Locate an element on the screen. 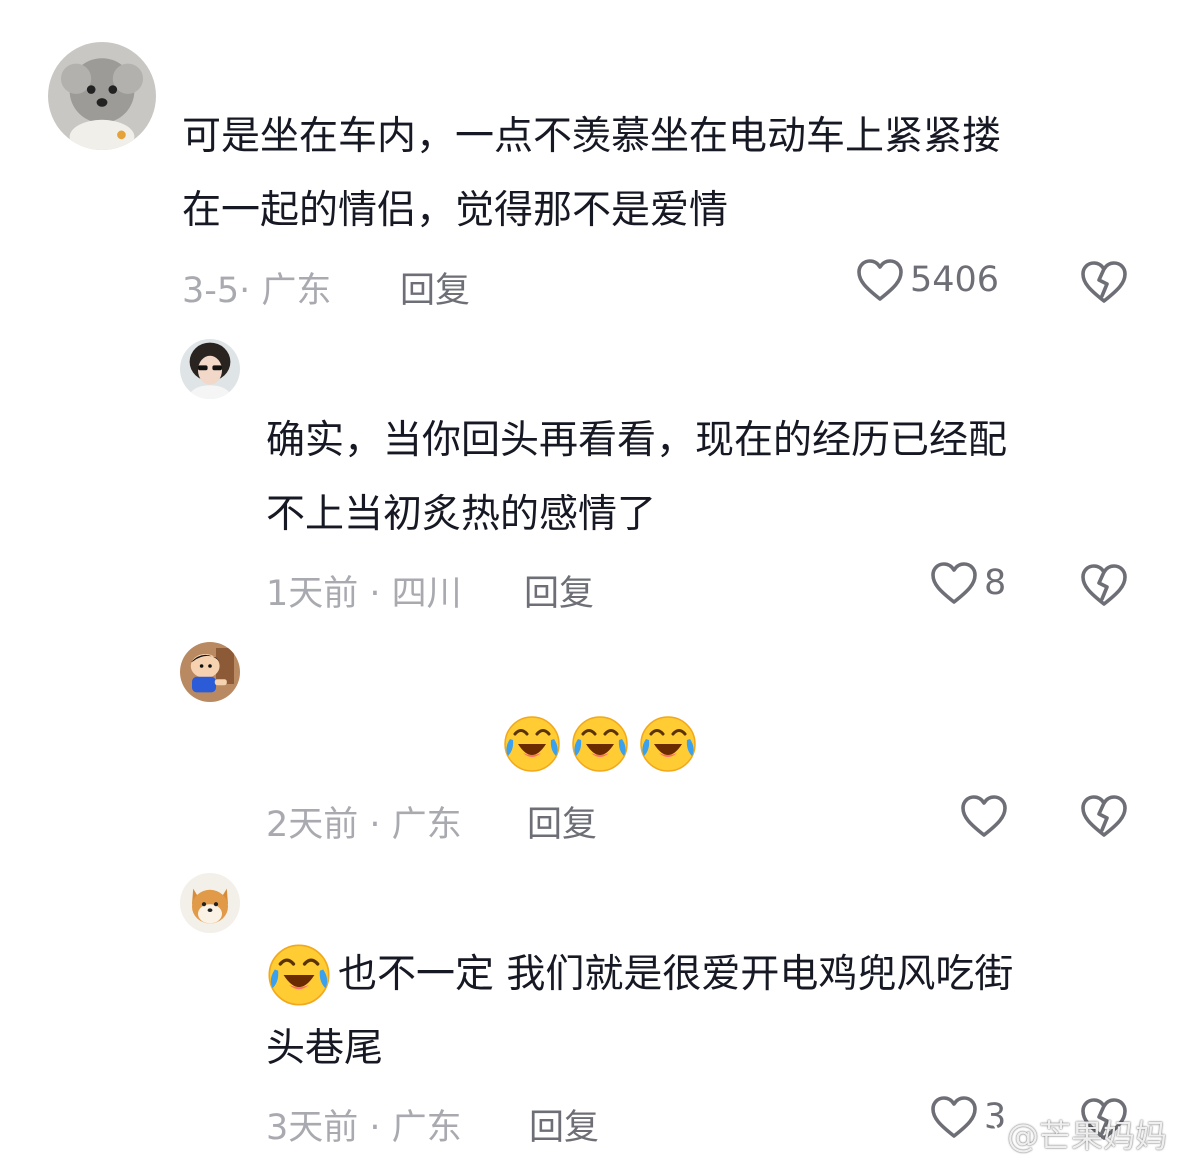 The width and height of the screenshot is (1179, 1165). avatar-woman is located at coordinates (210, 369).